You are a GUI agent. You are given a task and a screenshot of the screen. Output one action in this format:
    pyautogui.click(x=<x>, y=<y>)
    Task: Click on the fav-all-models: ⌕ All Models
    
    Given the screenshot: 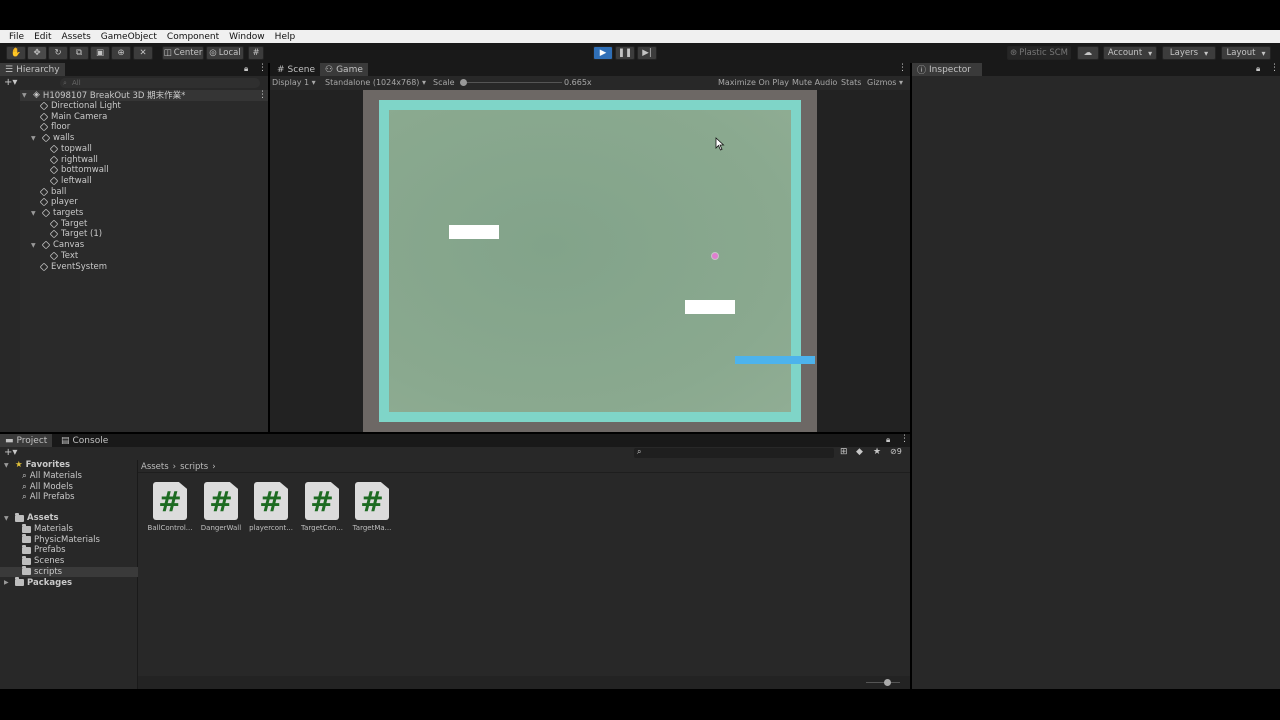 What is the action you would take?
    pyautogui.click(x=47, y=486)
    